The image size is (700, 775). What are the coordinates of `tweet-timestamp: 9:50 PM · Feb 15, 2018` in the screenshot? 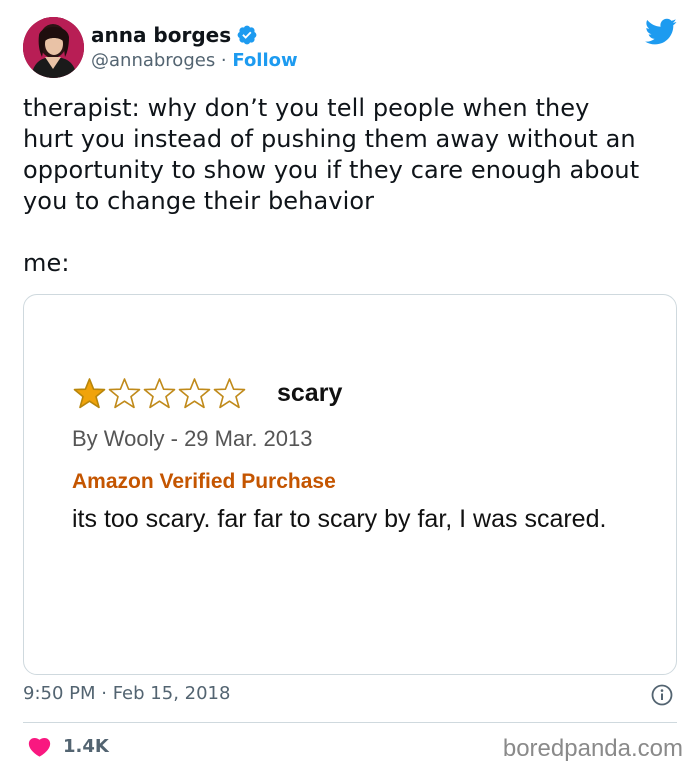 It's located at (126, 693).